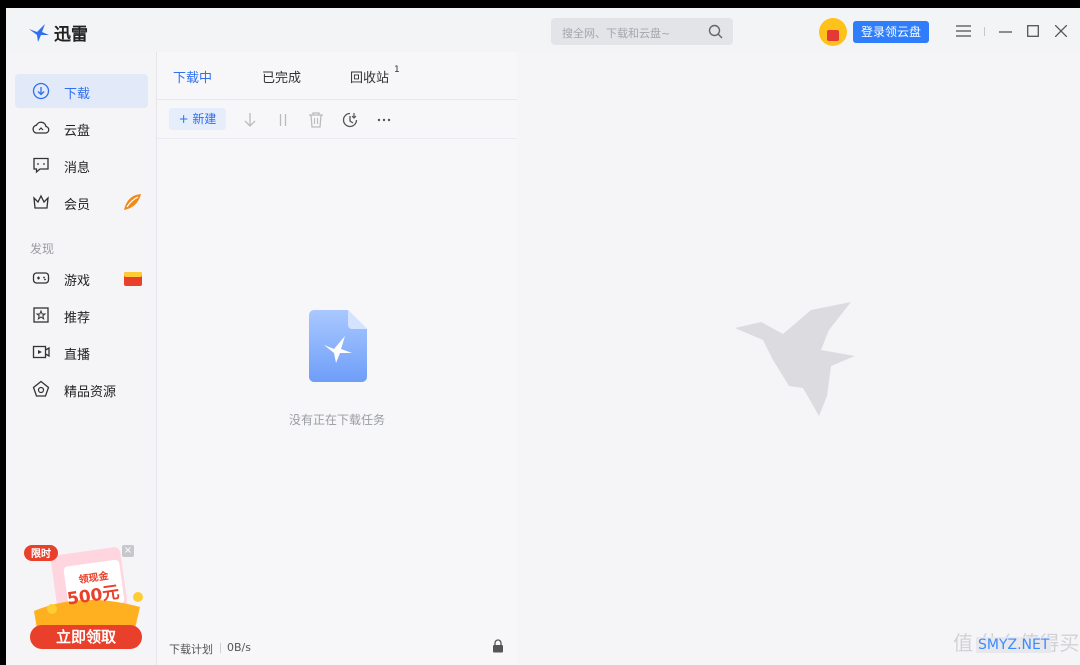  Describe the element at coordinates (42, 249) in the screenshot. I see `section-label-discover: 发现` at that location.